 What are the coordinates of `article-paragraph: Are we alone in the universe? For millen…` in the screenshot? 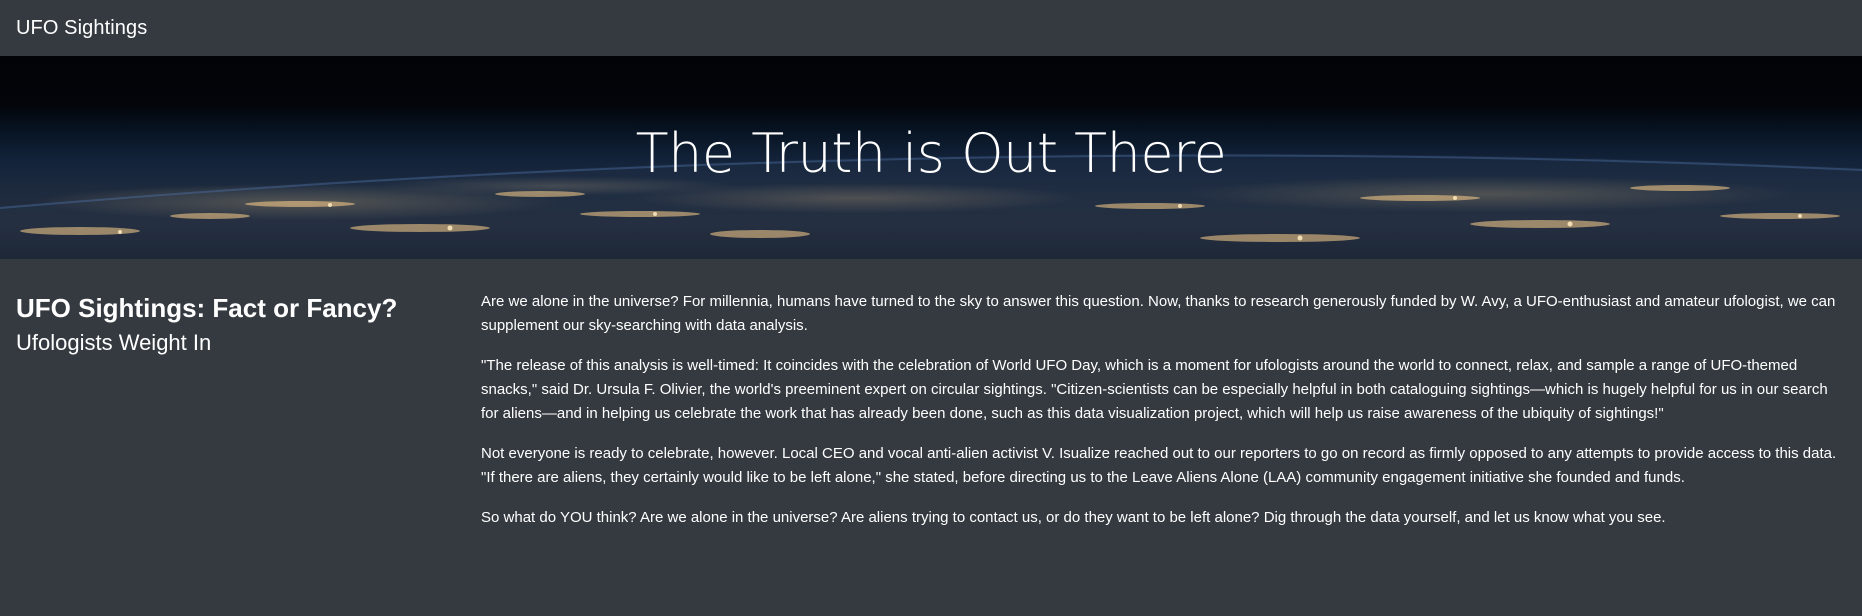 It's located at (1158, 313).